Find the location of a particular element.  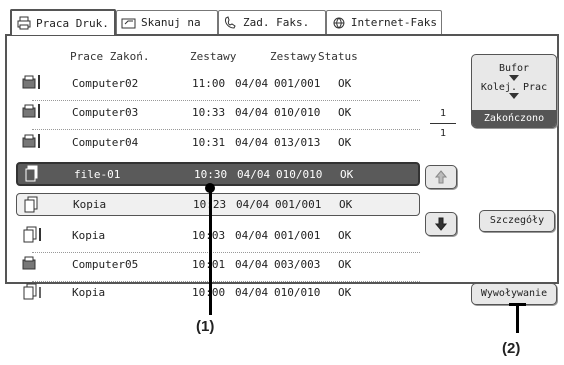

callout-label-2: (2) is located at coordinates (511, 348).